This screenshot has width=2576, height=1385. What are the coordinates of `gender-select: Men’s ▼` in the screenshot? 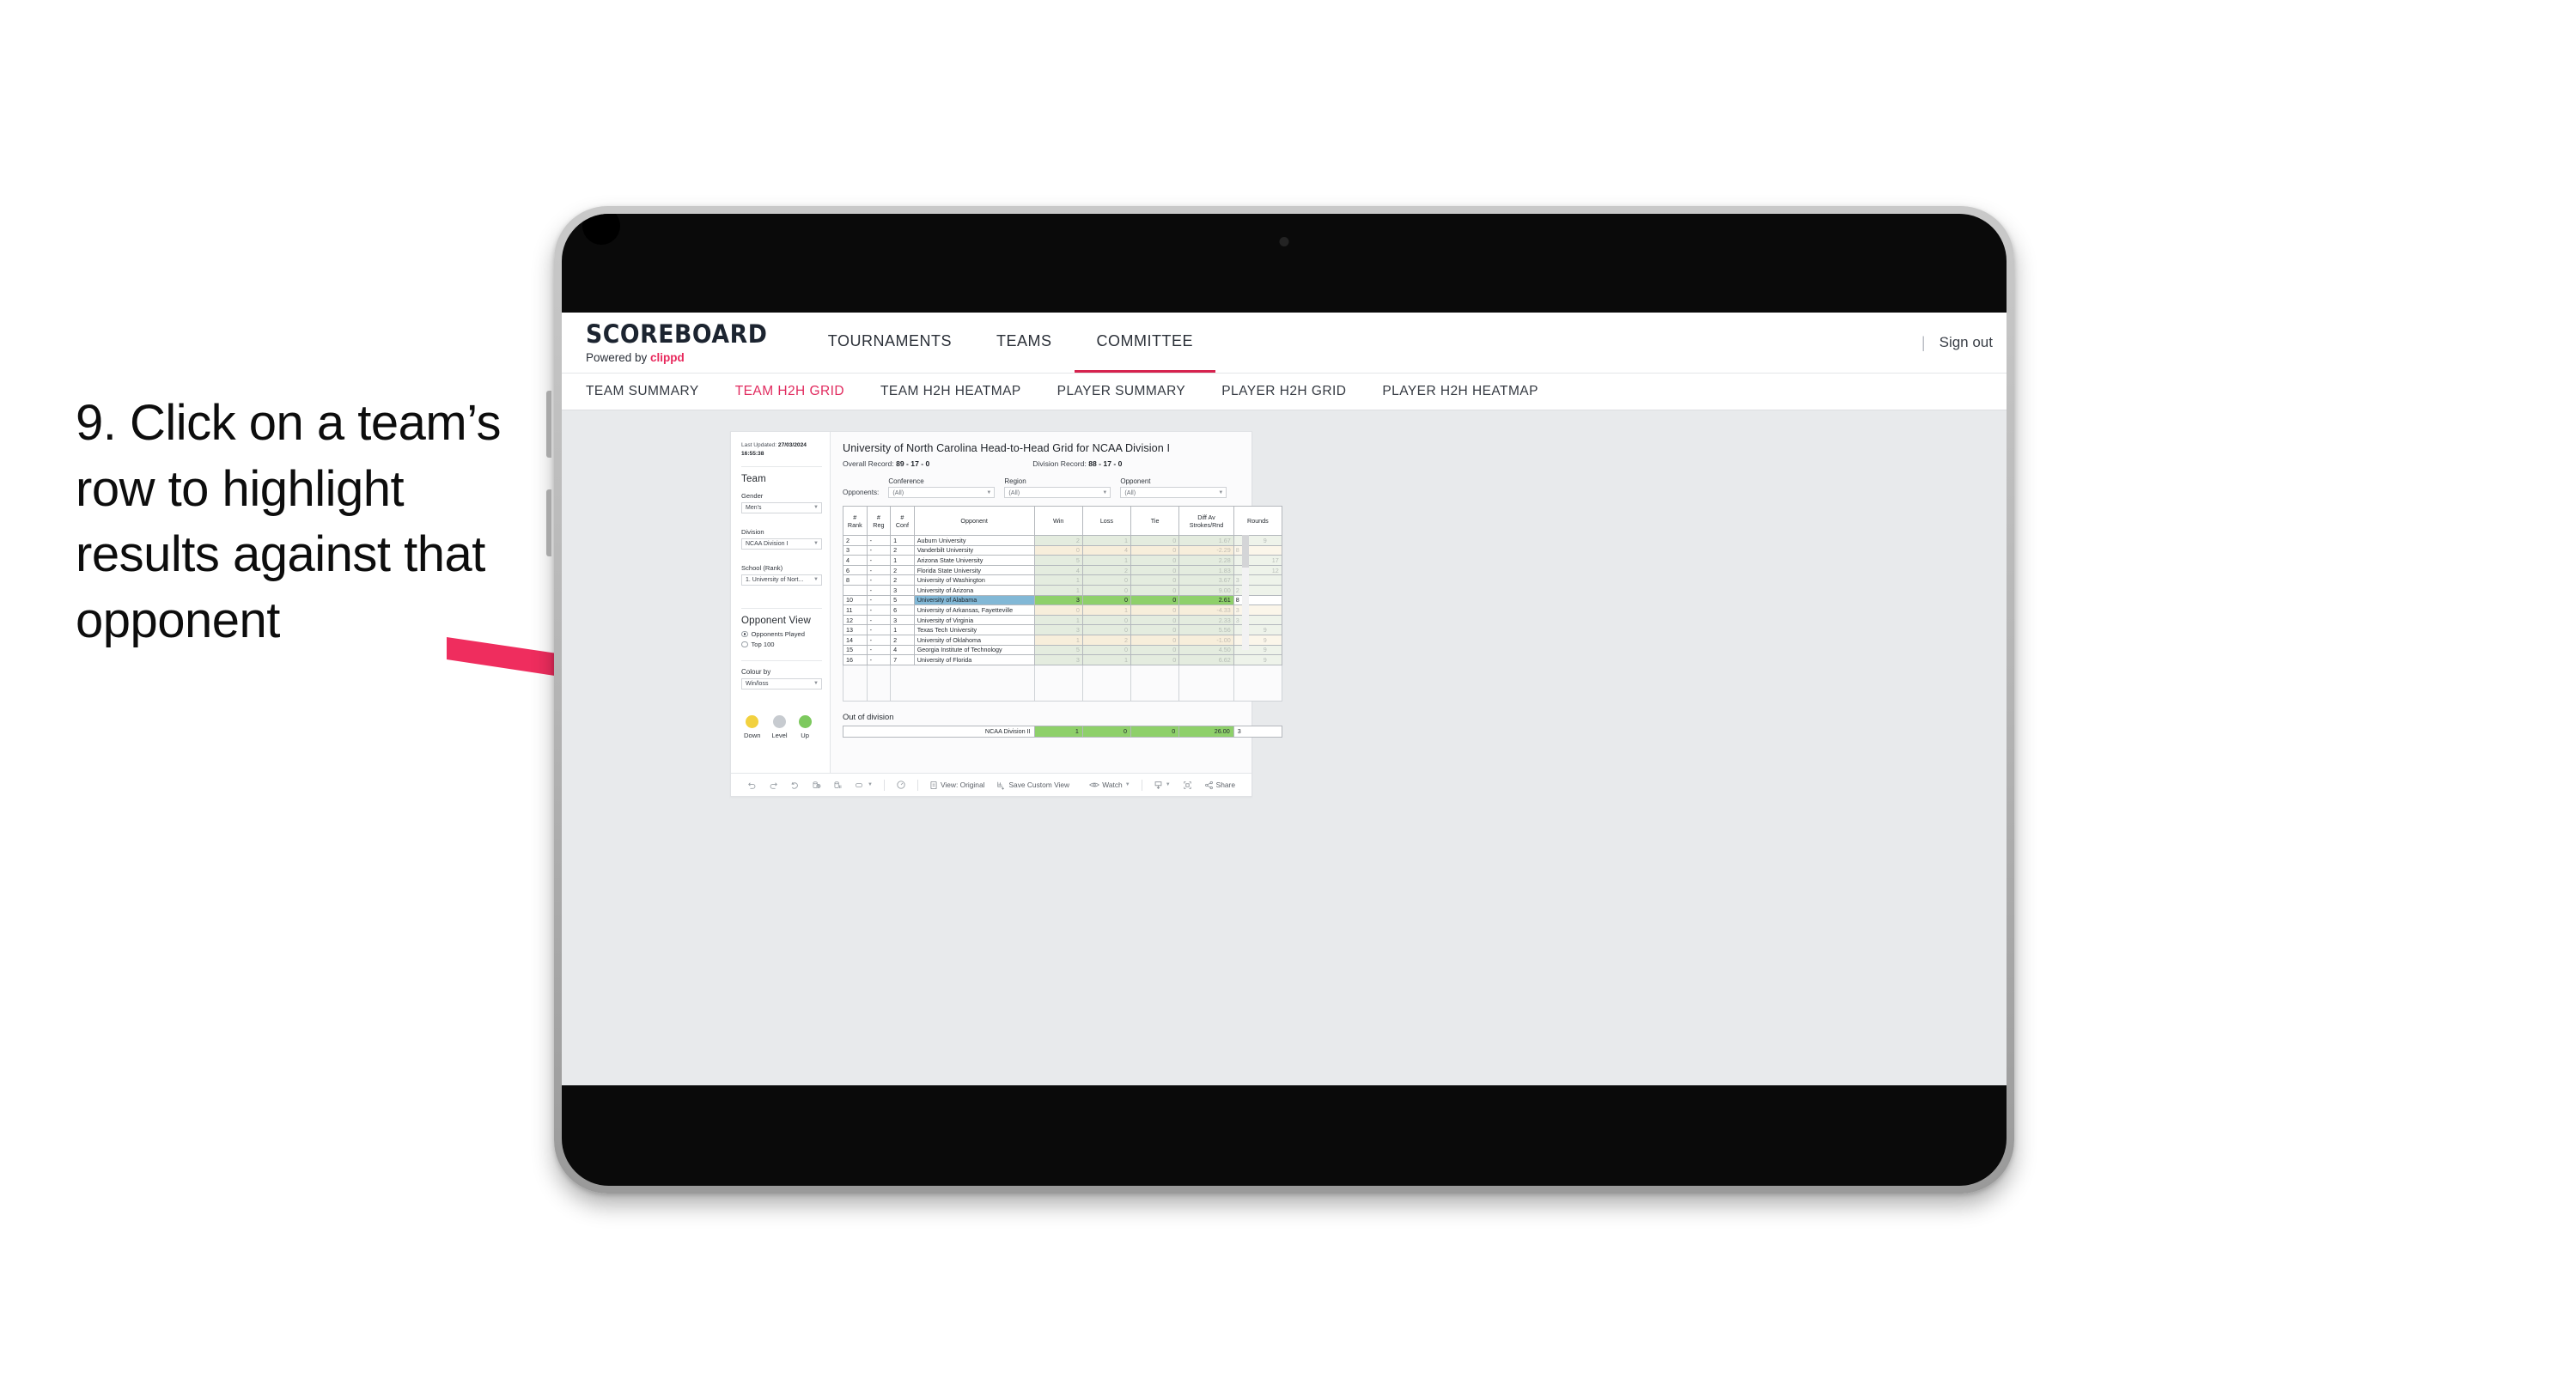 It's located at (781, 507).